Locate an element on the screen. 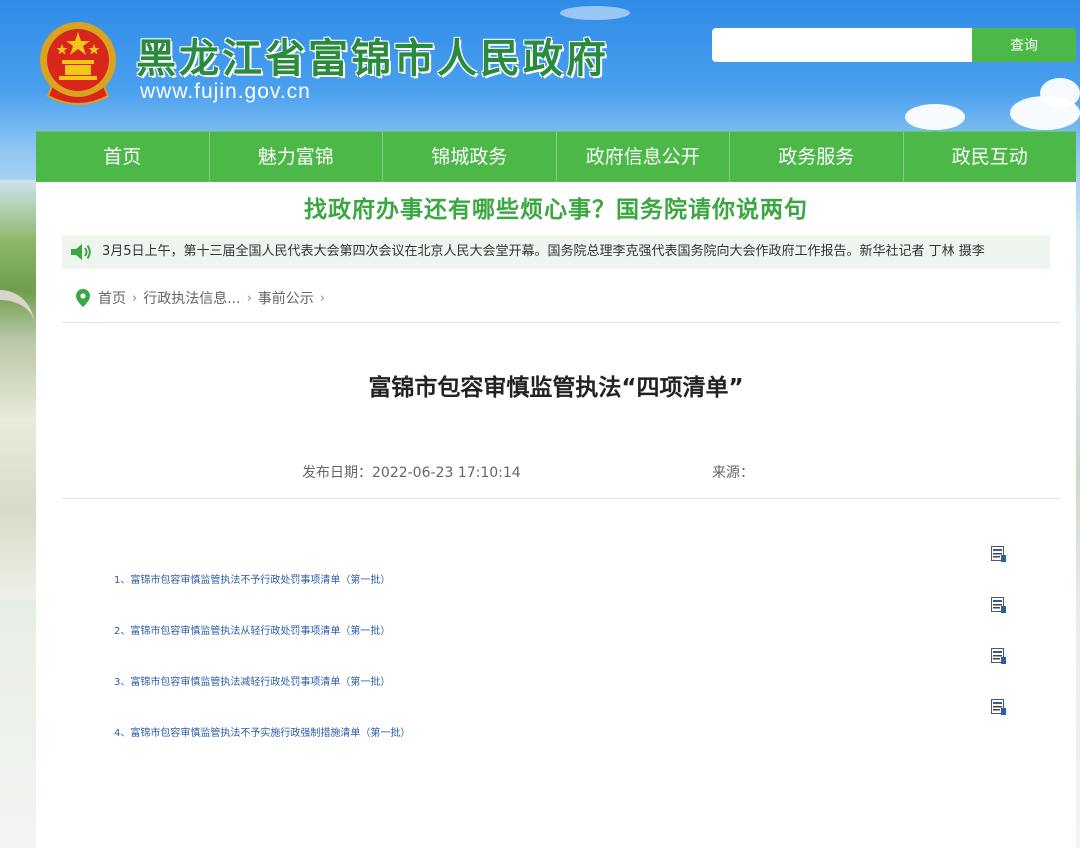 This screenshot has width=1080, height=848. attachment-link-4: 4、富锦市包容审慎监管执法不予实施行政强制措施清单（第一批） is located at coordinates (262, 731).